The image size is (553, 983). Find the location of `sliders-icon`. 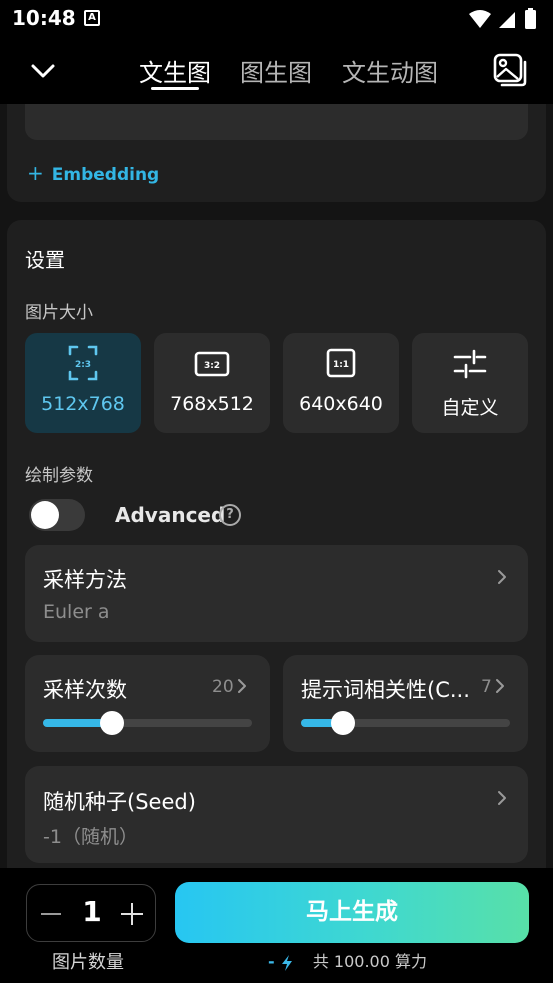

sliders-icon is located at coordinates (470, 364).